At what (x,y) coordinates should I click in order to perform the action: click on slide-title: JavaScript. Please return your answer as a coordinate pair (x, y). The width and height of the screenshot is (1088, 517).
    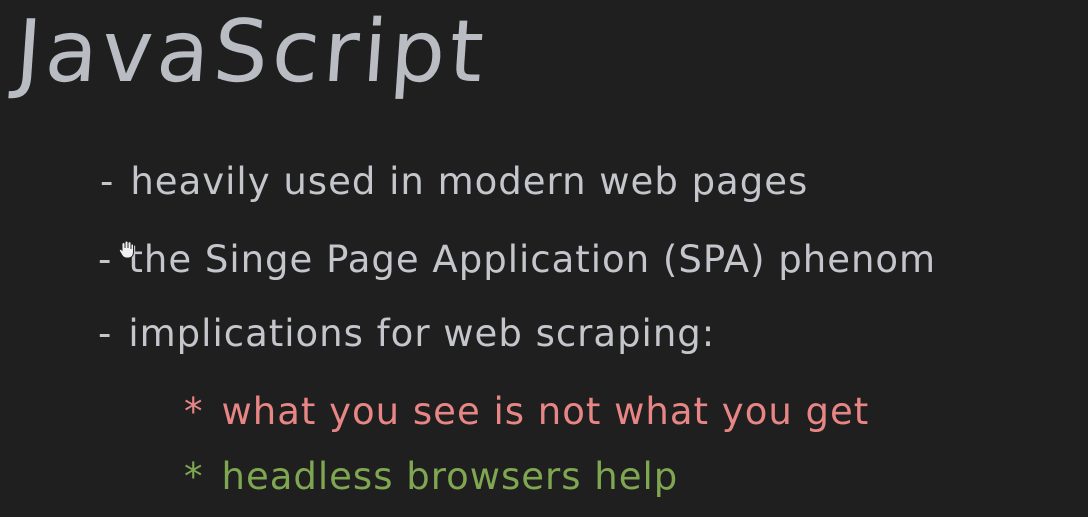
    Looking at the image, I should click on (251, 52).